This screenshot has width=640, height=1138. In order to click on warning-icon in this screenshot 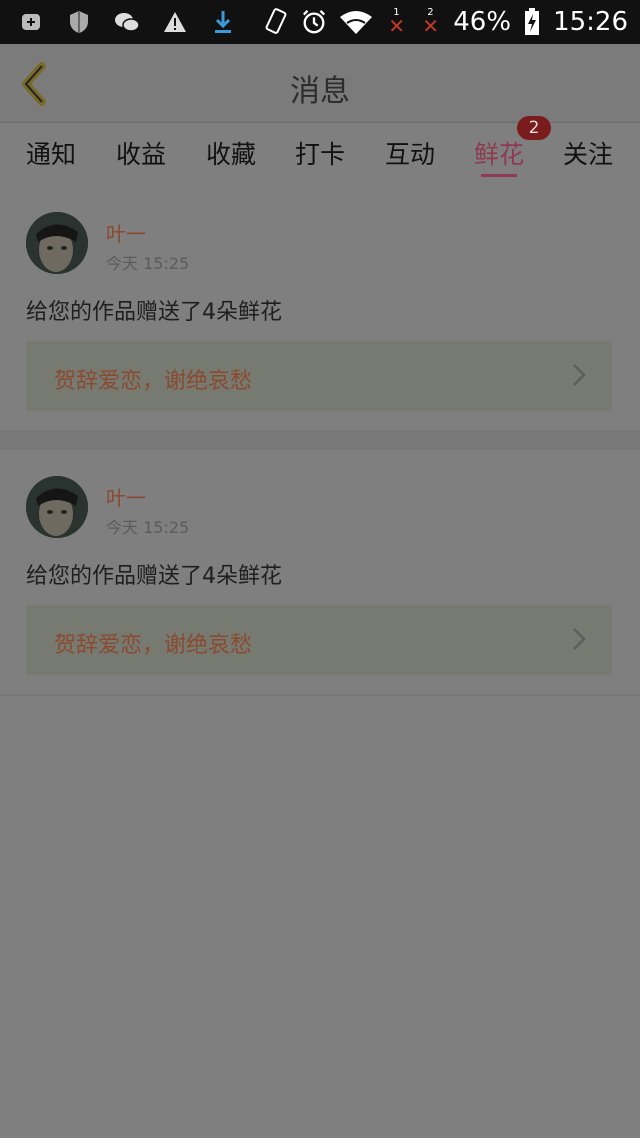, I will do `click(175, 22)`.